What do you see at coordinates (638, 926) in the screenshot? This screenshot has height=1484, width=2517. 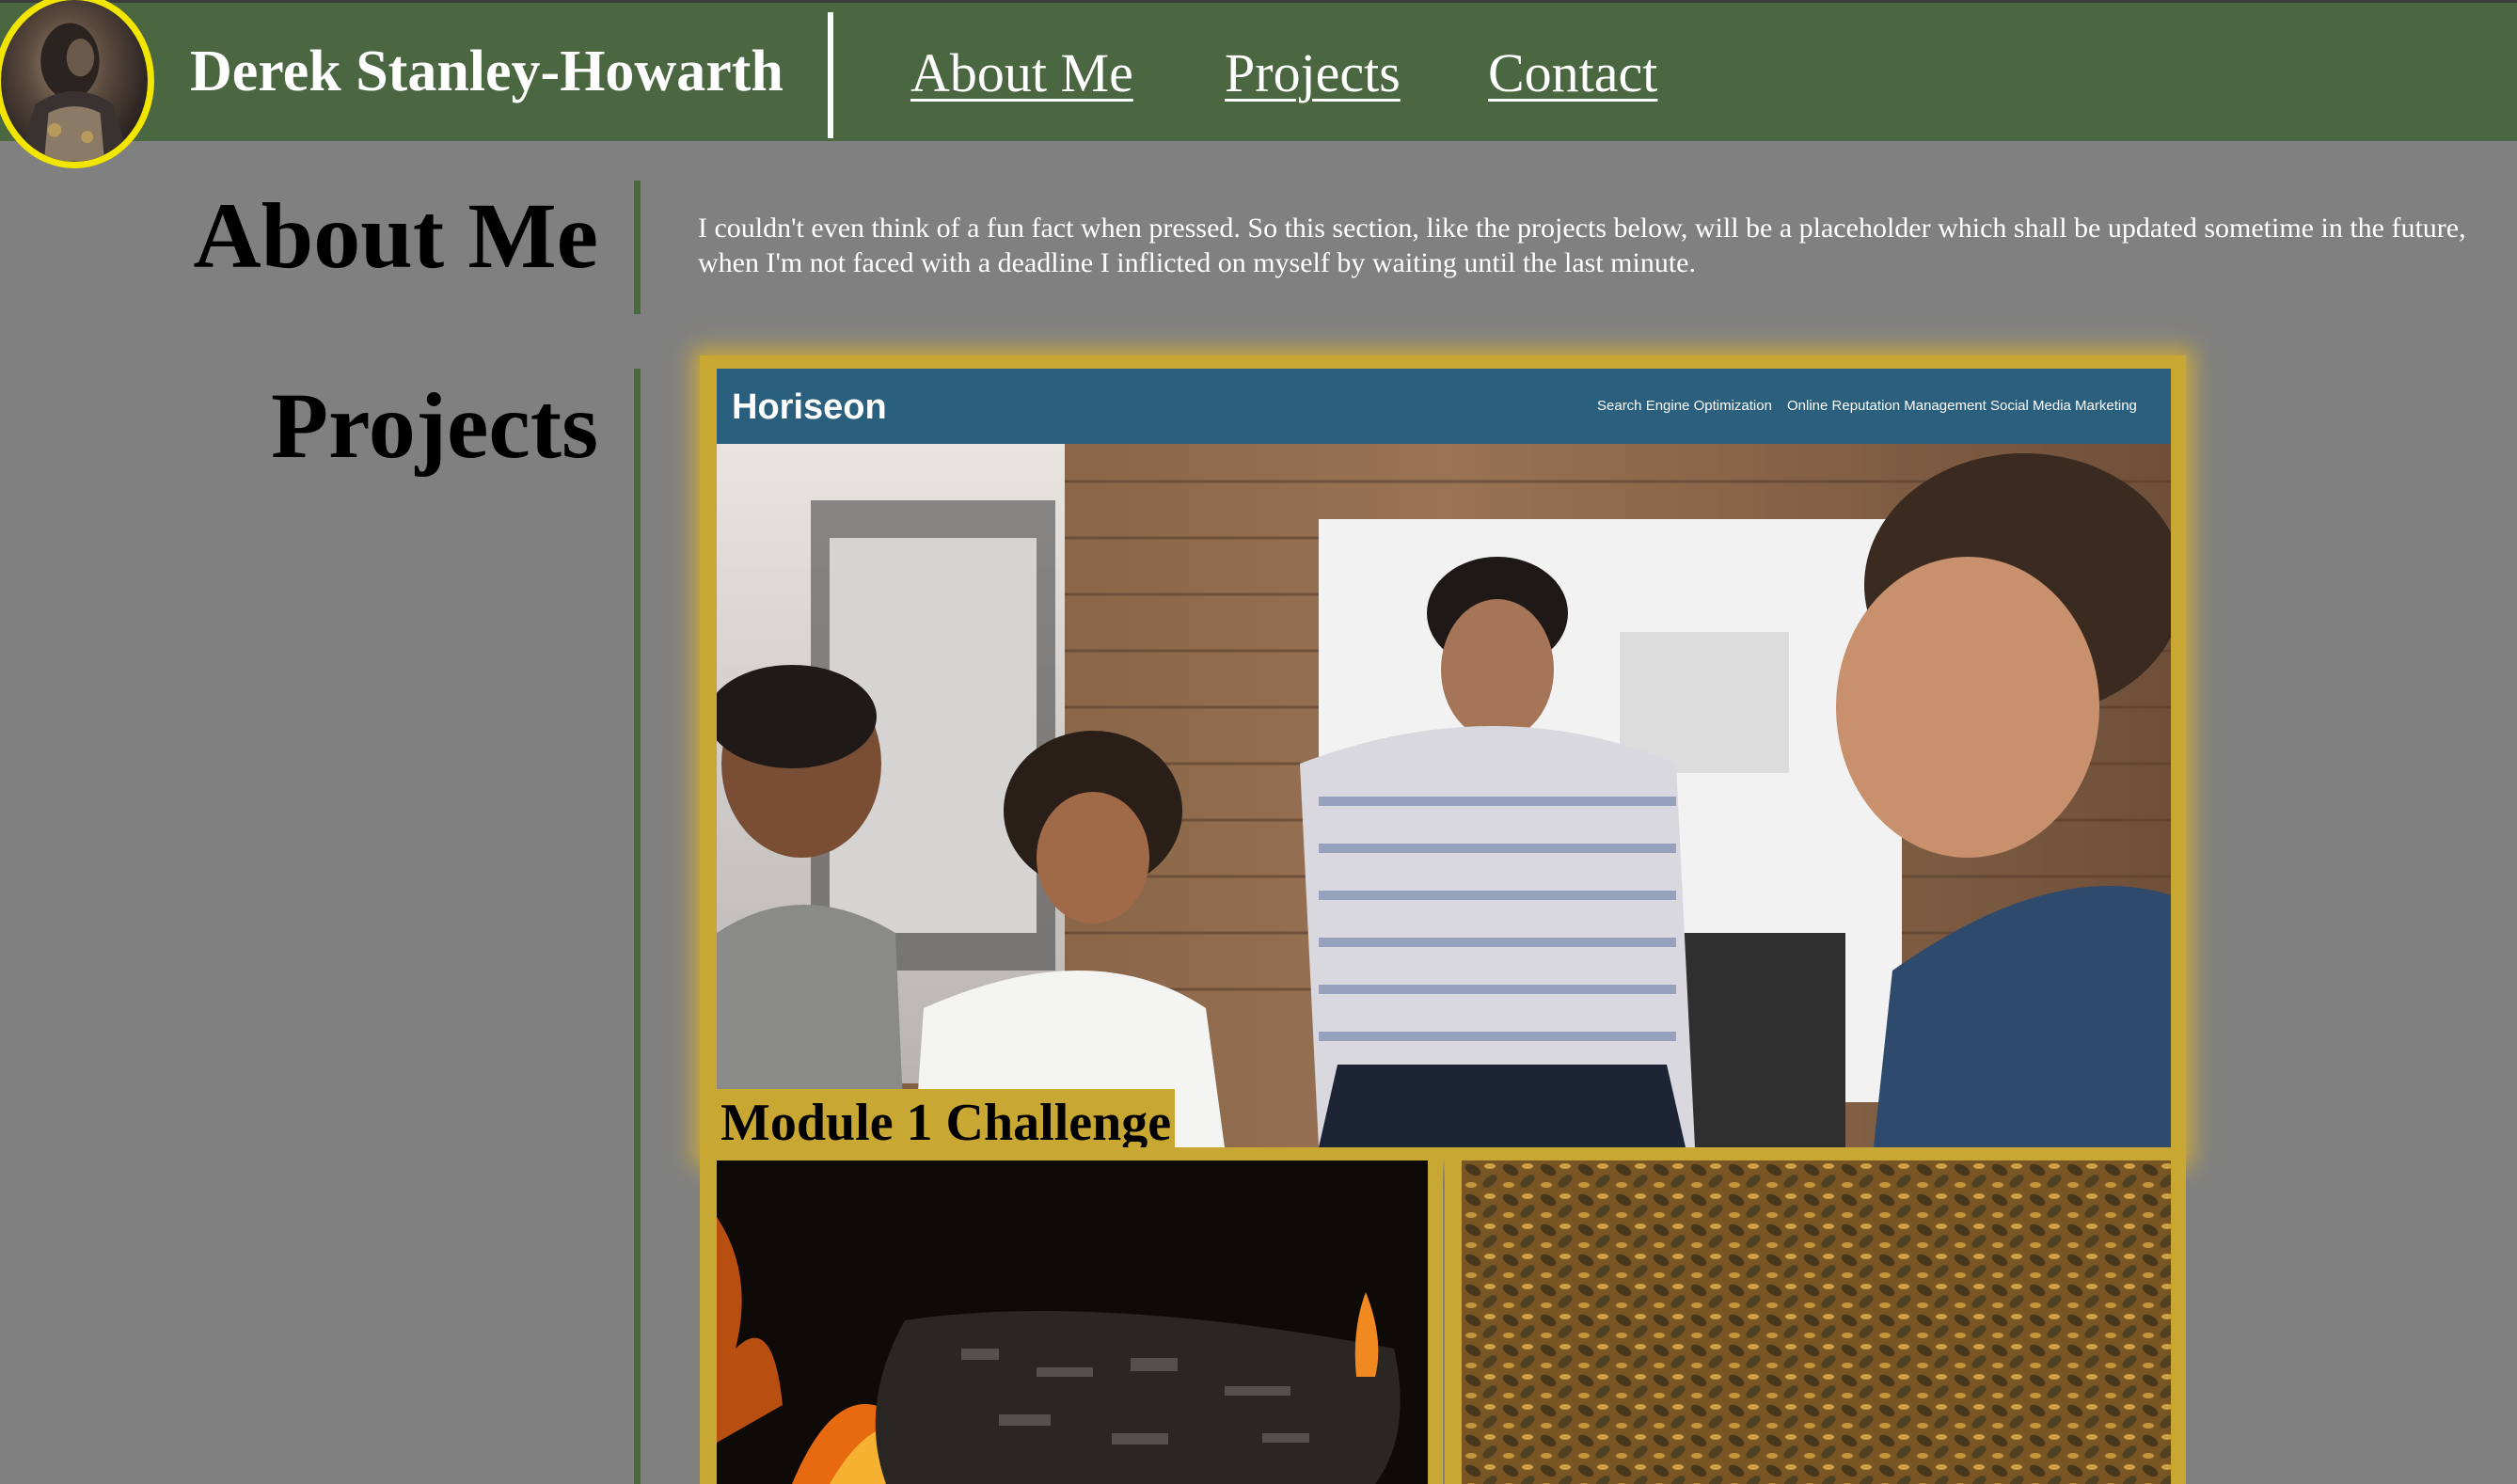 I see `projects-divider` at bounding box center [638, 926].